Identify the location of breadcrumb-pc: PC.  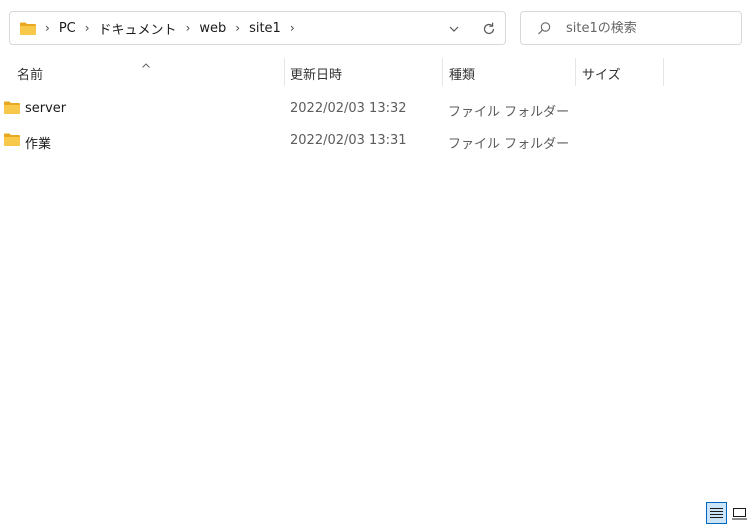
(67, 28).